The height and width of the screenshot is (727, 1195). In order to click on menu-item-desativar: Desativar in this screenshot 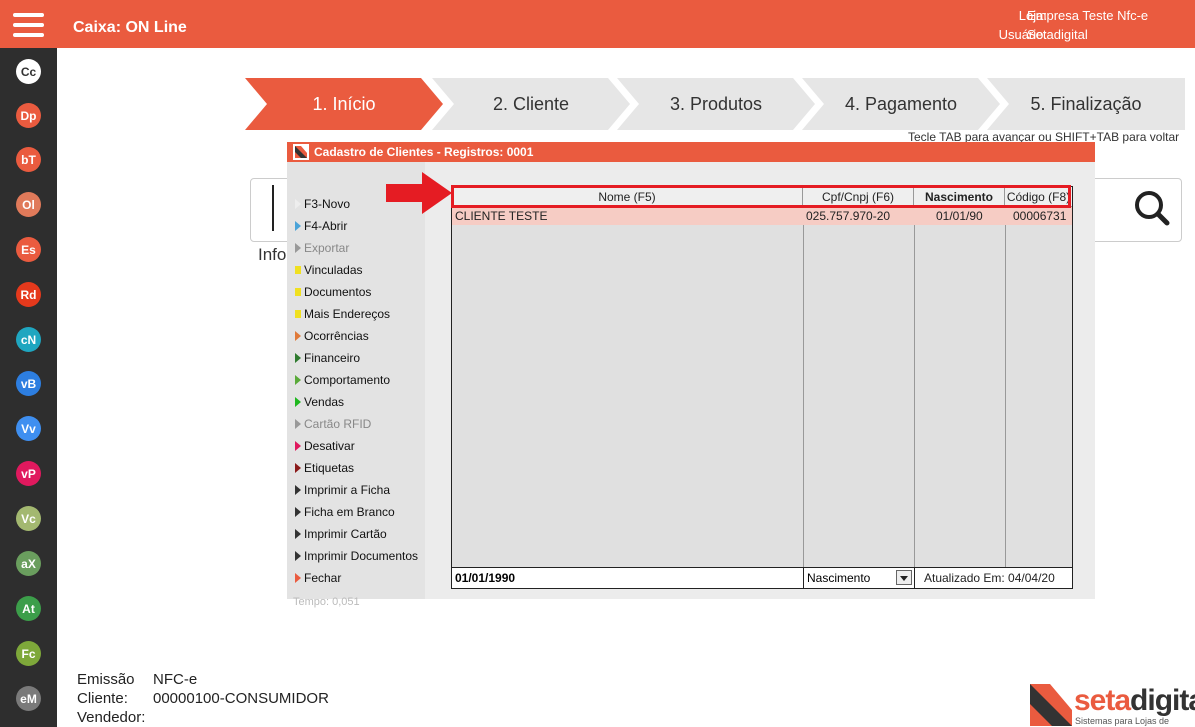, I will do `click(325, 446)`.